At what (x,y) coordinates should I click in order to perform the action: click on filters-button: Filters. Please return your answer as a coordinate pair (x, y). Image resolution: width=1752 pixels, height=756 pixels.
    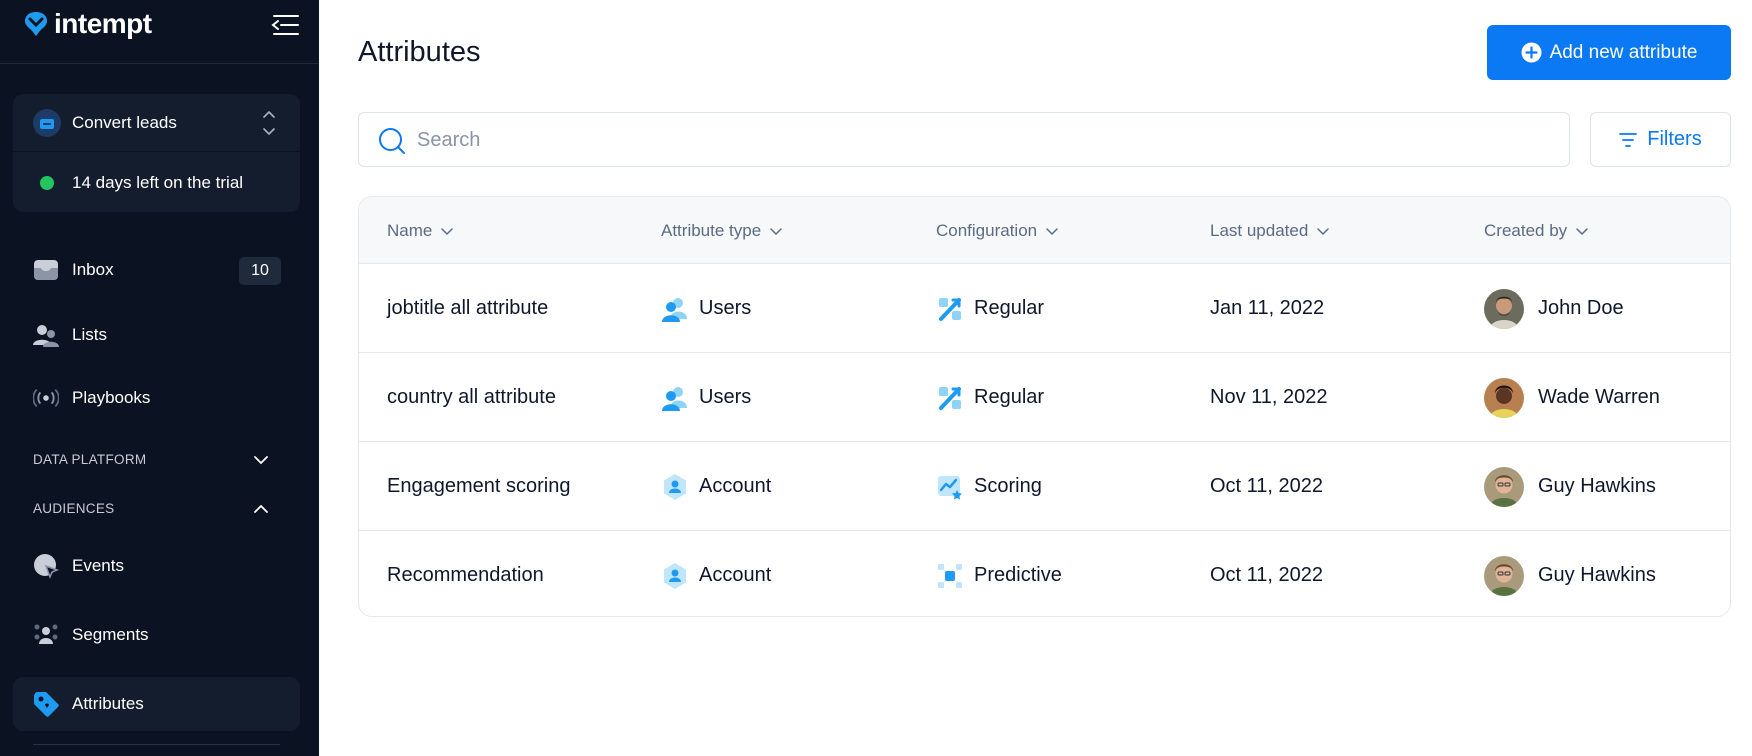
    Looking at the image, I should click on (1660, 139).